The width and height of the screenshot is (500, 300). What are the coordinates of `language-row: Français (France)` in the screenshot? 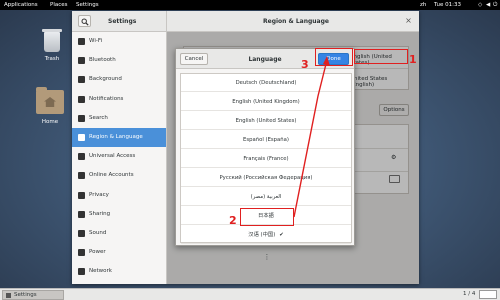 It's located at (266, 159).